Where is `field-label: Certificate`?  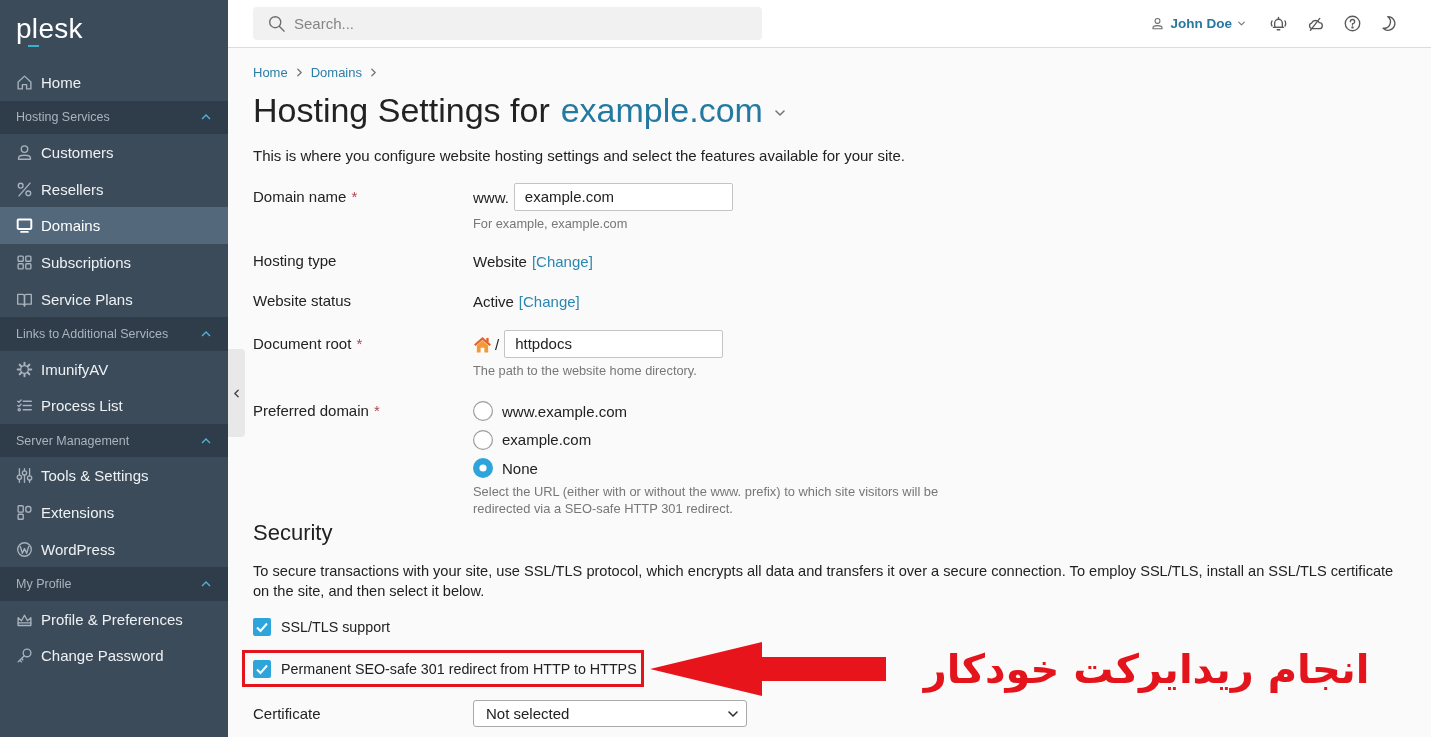
field-label: Certificate is located at coordinates (287, 714).